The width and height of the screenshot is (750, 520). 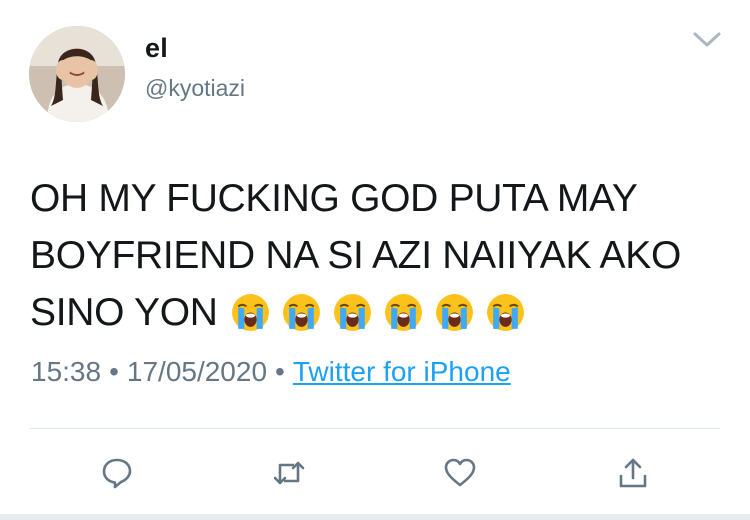 I want to click on chevron-down-icon, so click(x=707, y=39).